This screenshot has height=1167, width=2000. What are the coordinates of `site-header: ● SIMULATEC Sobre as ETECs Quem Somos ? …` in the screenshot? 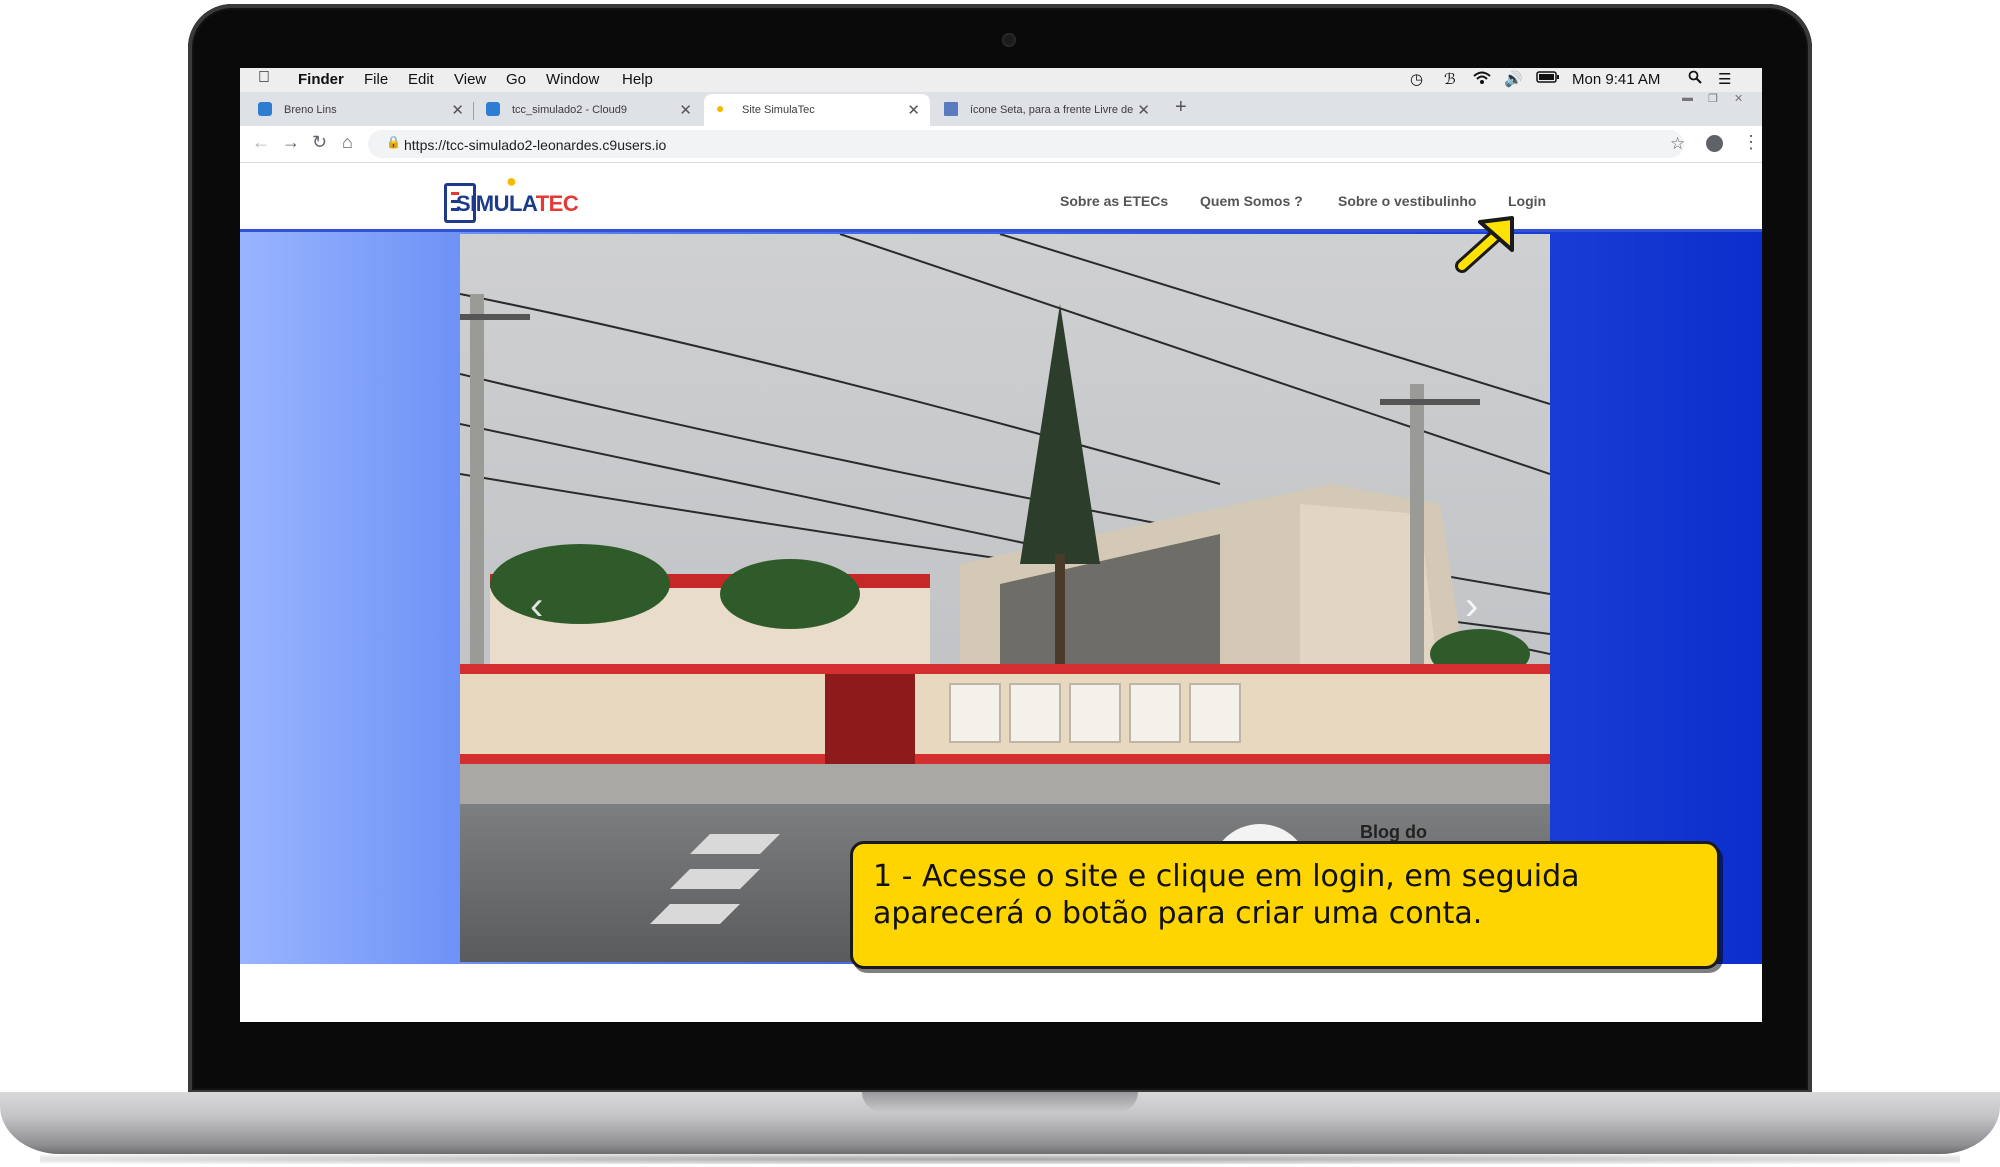 It's located at (1001, 197).